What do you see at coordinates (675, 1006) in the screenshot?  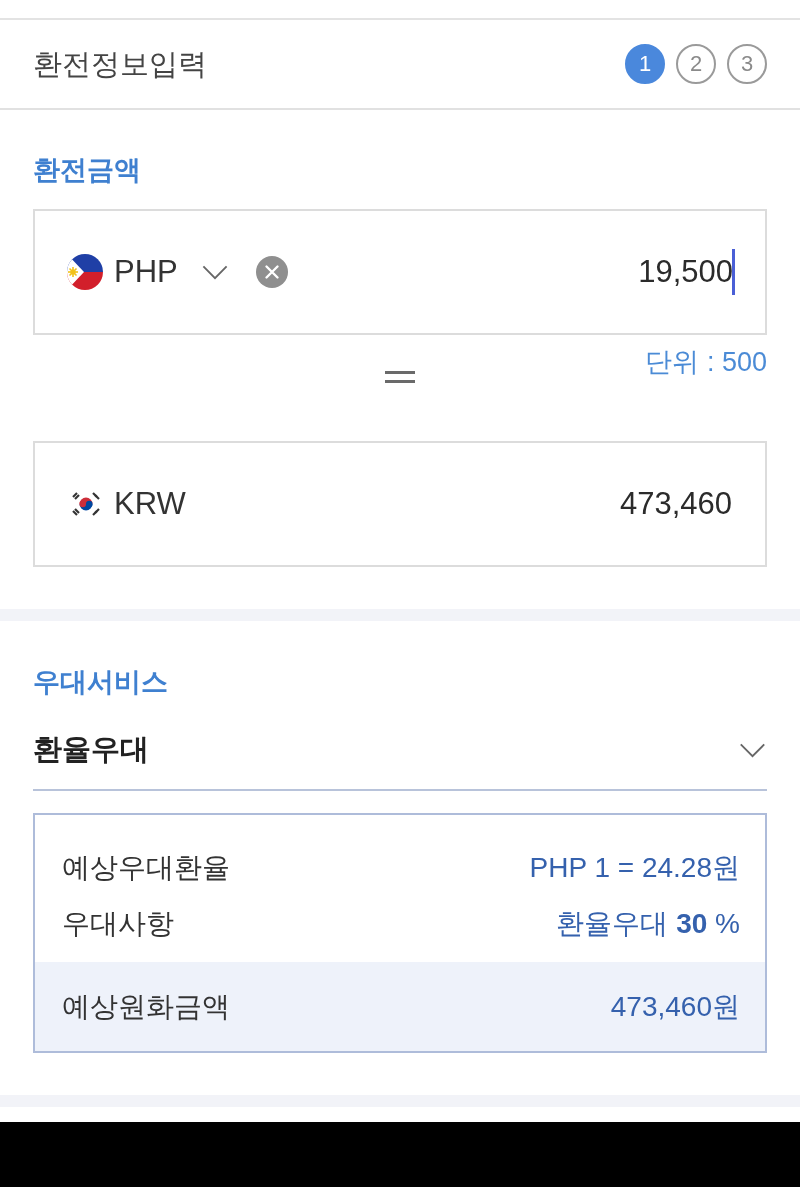 I see `total-value: 473,460원` at bounding box center [675, 1006].